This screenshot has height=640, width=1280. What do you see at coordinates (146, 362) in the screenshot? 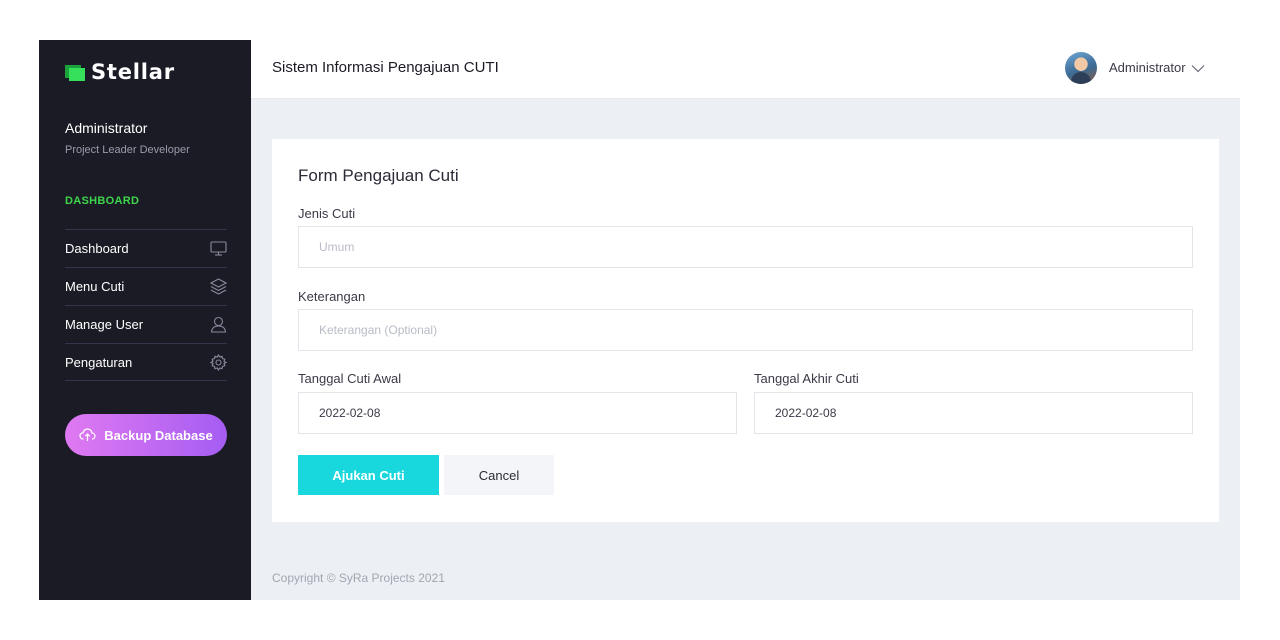
I see `sidebar-item-pengaturan: Pengaturan` at bounding box center [146, 362].